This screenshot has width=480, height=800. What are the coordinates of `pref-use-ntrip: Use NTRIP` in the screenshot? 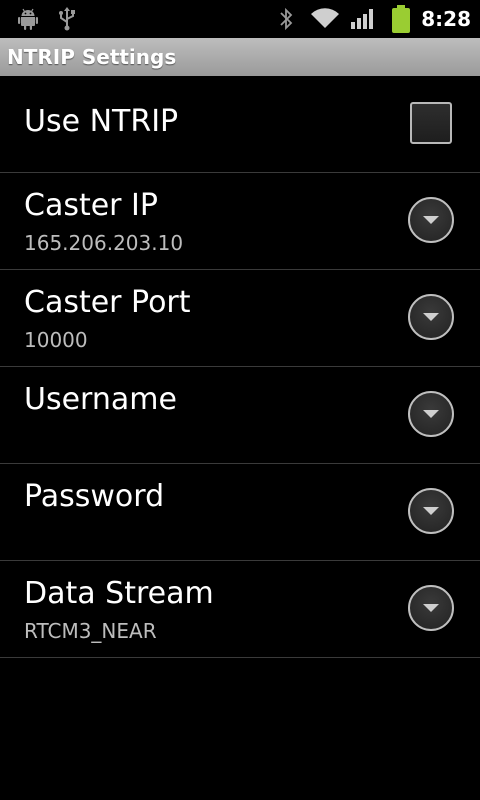 It's located at (240, 124).